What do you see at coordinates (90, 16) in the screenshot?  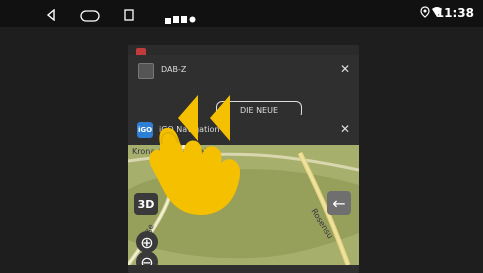 I see `home-icon` at bounding box center [90, 16].